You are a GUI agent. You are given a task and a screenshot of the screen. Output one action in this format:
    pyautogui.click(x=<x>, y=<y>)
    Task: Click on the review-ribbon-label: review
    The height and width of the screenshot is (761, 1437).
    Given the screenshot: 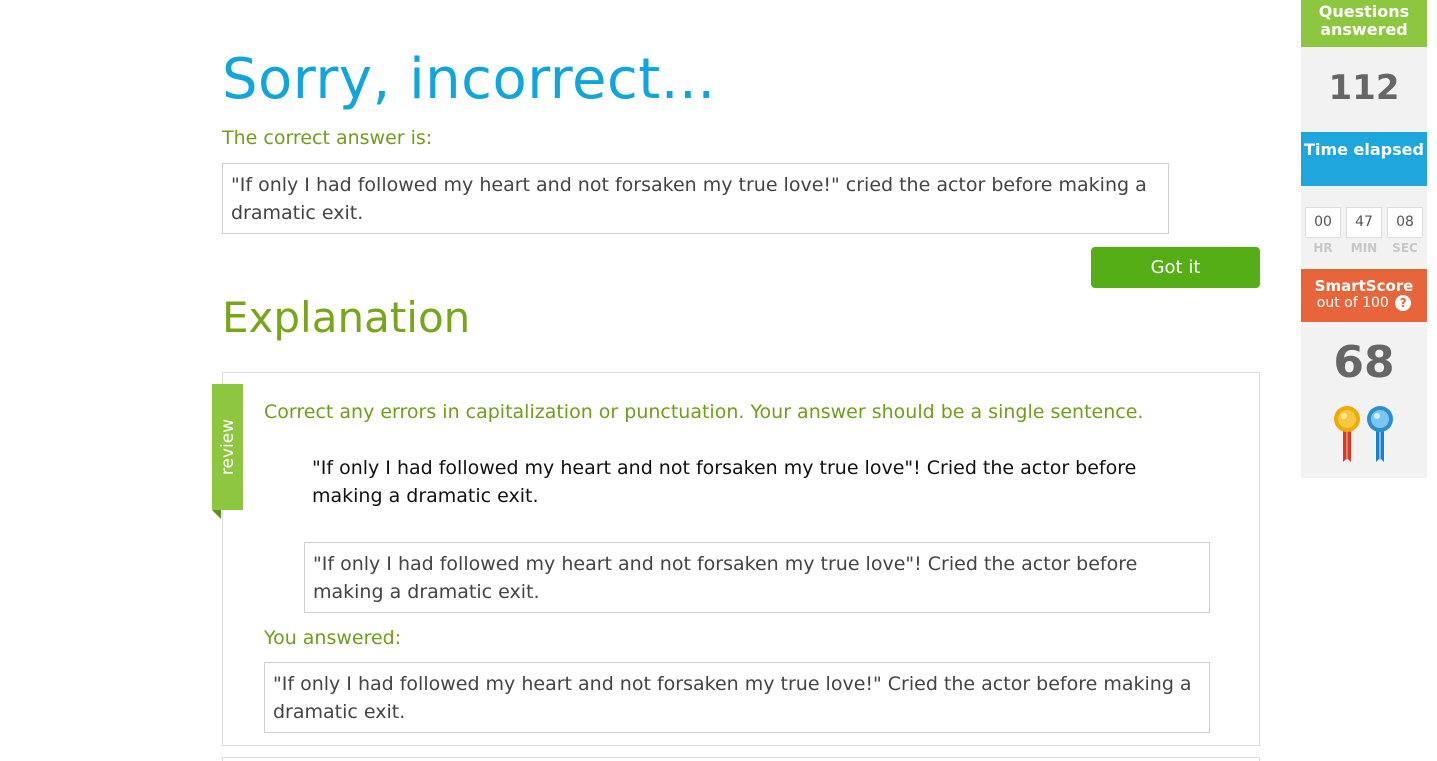 What is the action you would take?
    pyautogui.click(x=227, y=447)
    